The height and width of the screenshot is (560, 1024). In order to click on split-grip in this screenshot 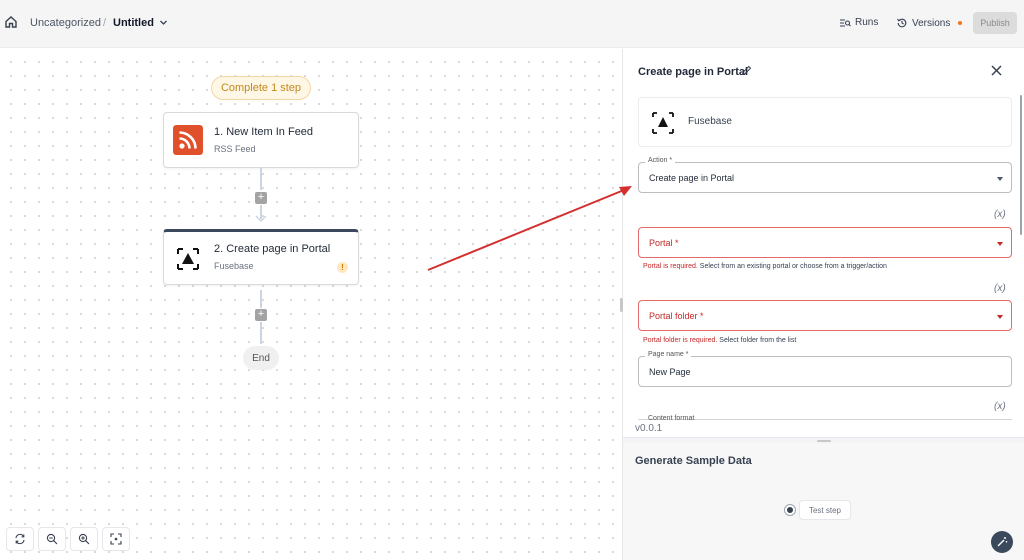, I will do `click(824, 441)`.